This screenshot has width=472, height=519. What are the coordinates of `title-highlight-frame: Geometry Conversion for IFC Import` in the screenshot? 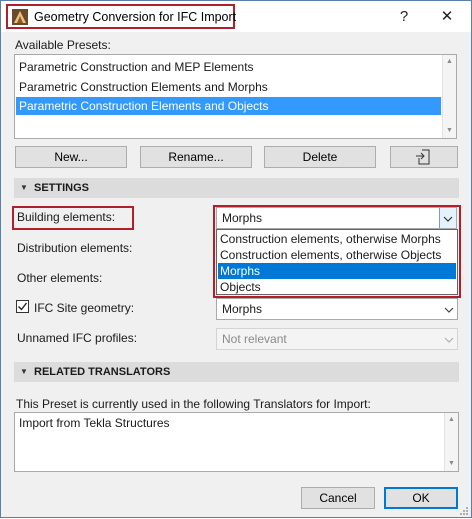 It's located at (121, 16).